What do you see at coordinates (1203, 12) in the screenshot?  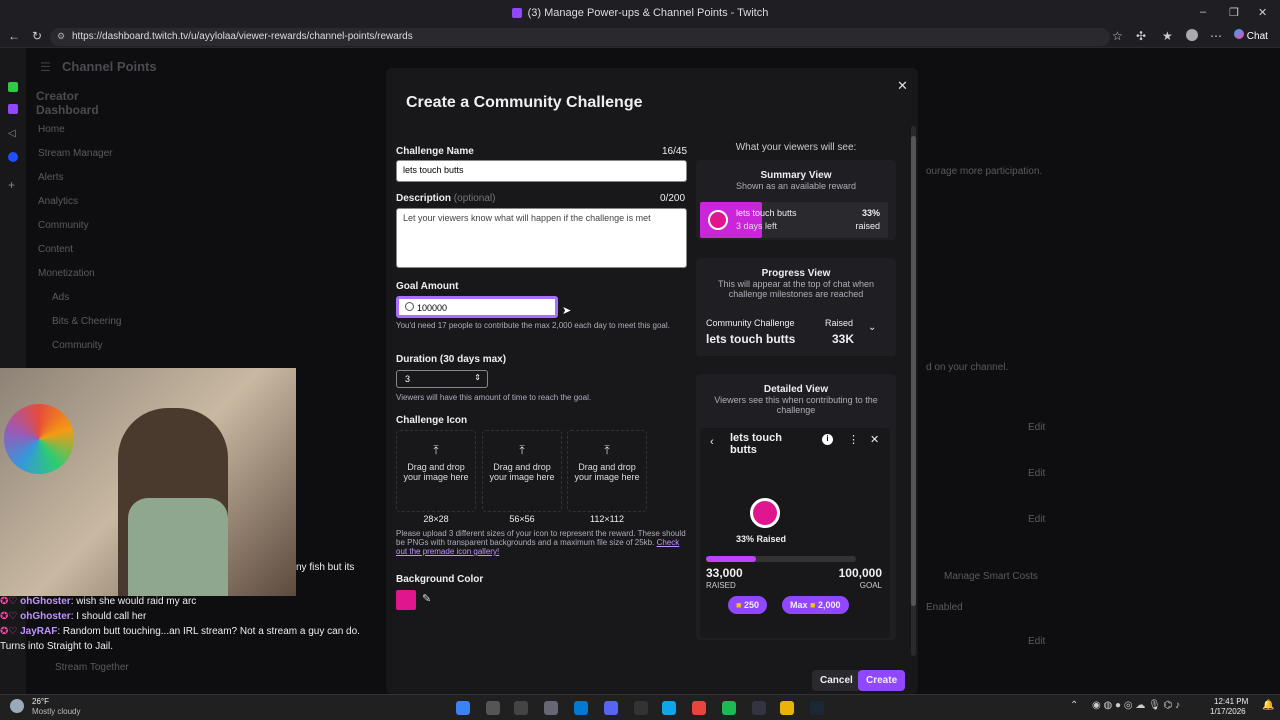 I see `minimize-icon: –` at bounding box center [1203, 12].